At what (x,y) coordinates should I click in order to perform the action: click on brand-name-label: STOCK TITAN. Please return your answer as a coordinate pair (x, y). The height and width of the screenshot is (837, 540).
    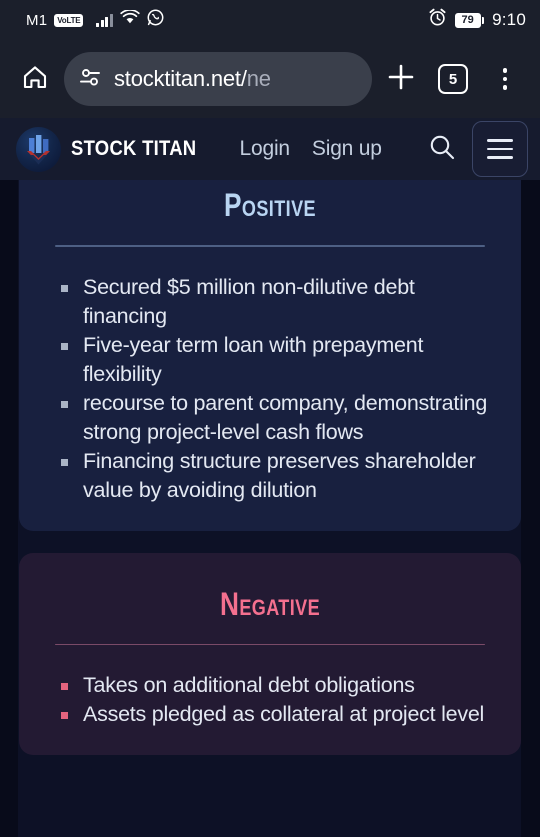
    Looking at the image, I should click on (134, 148).